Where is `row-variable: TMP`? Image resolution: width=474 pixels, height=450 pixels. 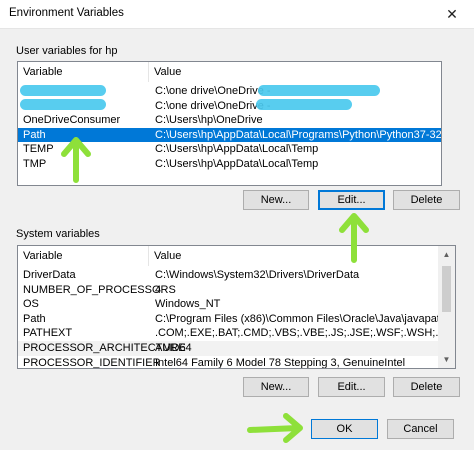
row-variable: TMP is located at coordinates (35, 164).